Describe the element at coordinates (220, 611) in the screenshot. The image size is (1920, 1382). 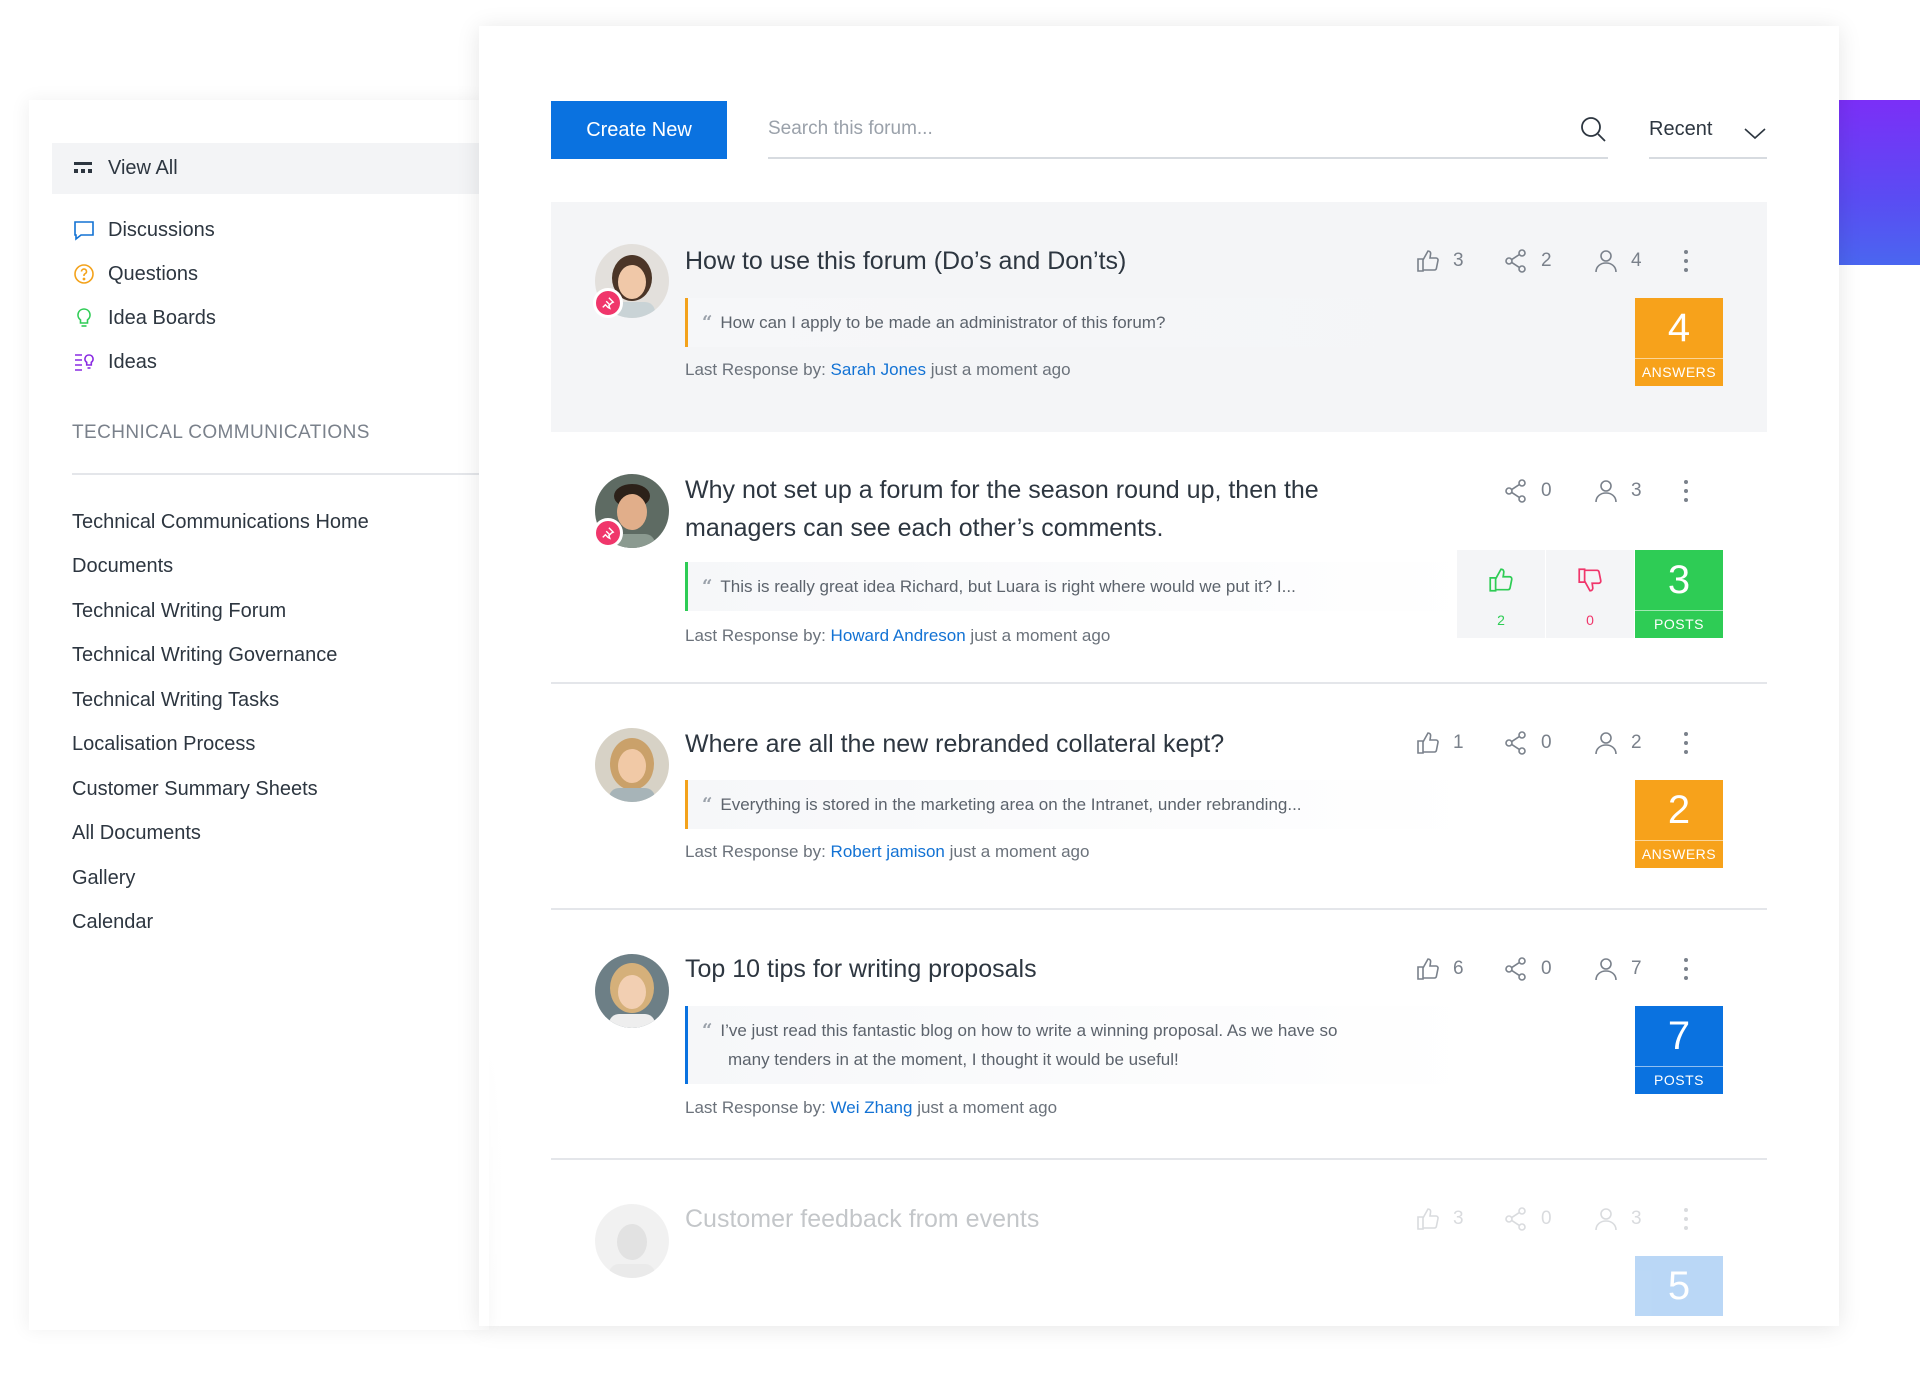
I see `sidebar-link: Technical Writing Forum` at that location.